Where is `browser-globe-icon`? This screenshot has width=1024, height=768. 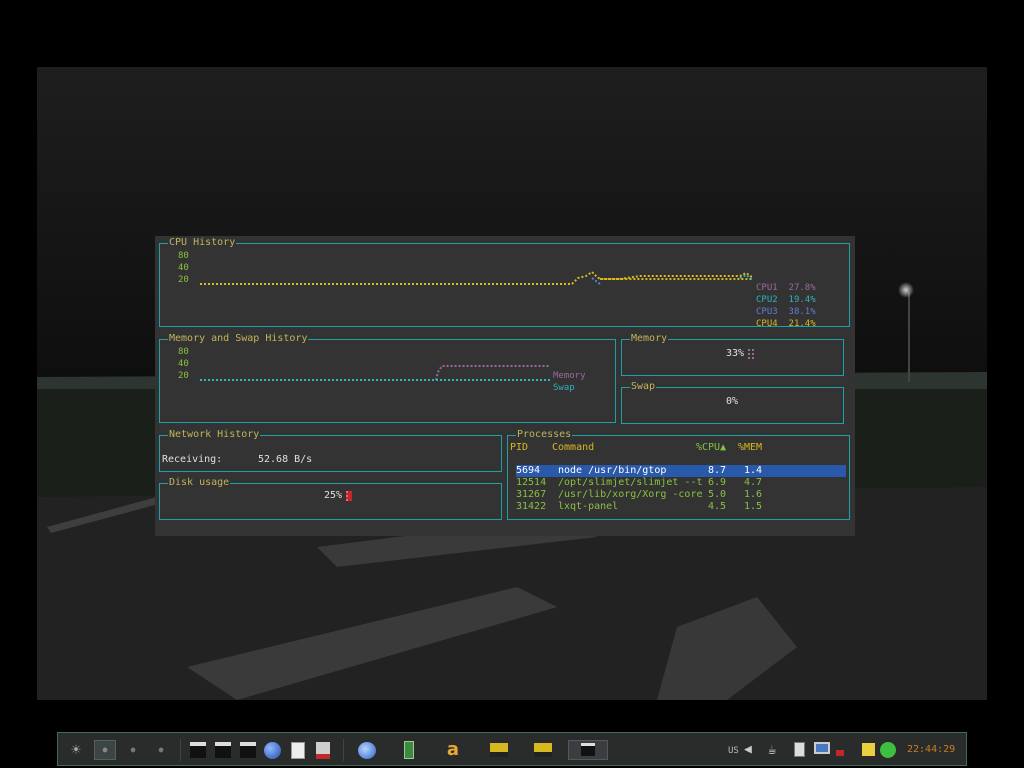 browser-globe-icon is located at coordinates (272, 750).